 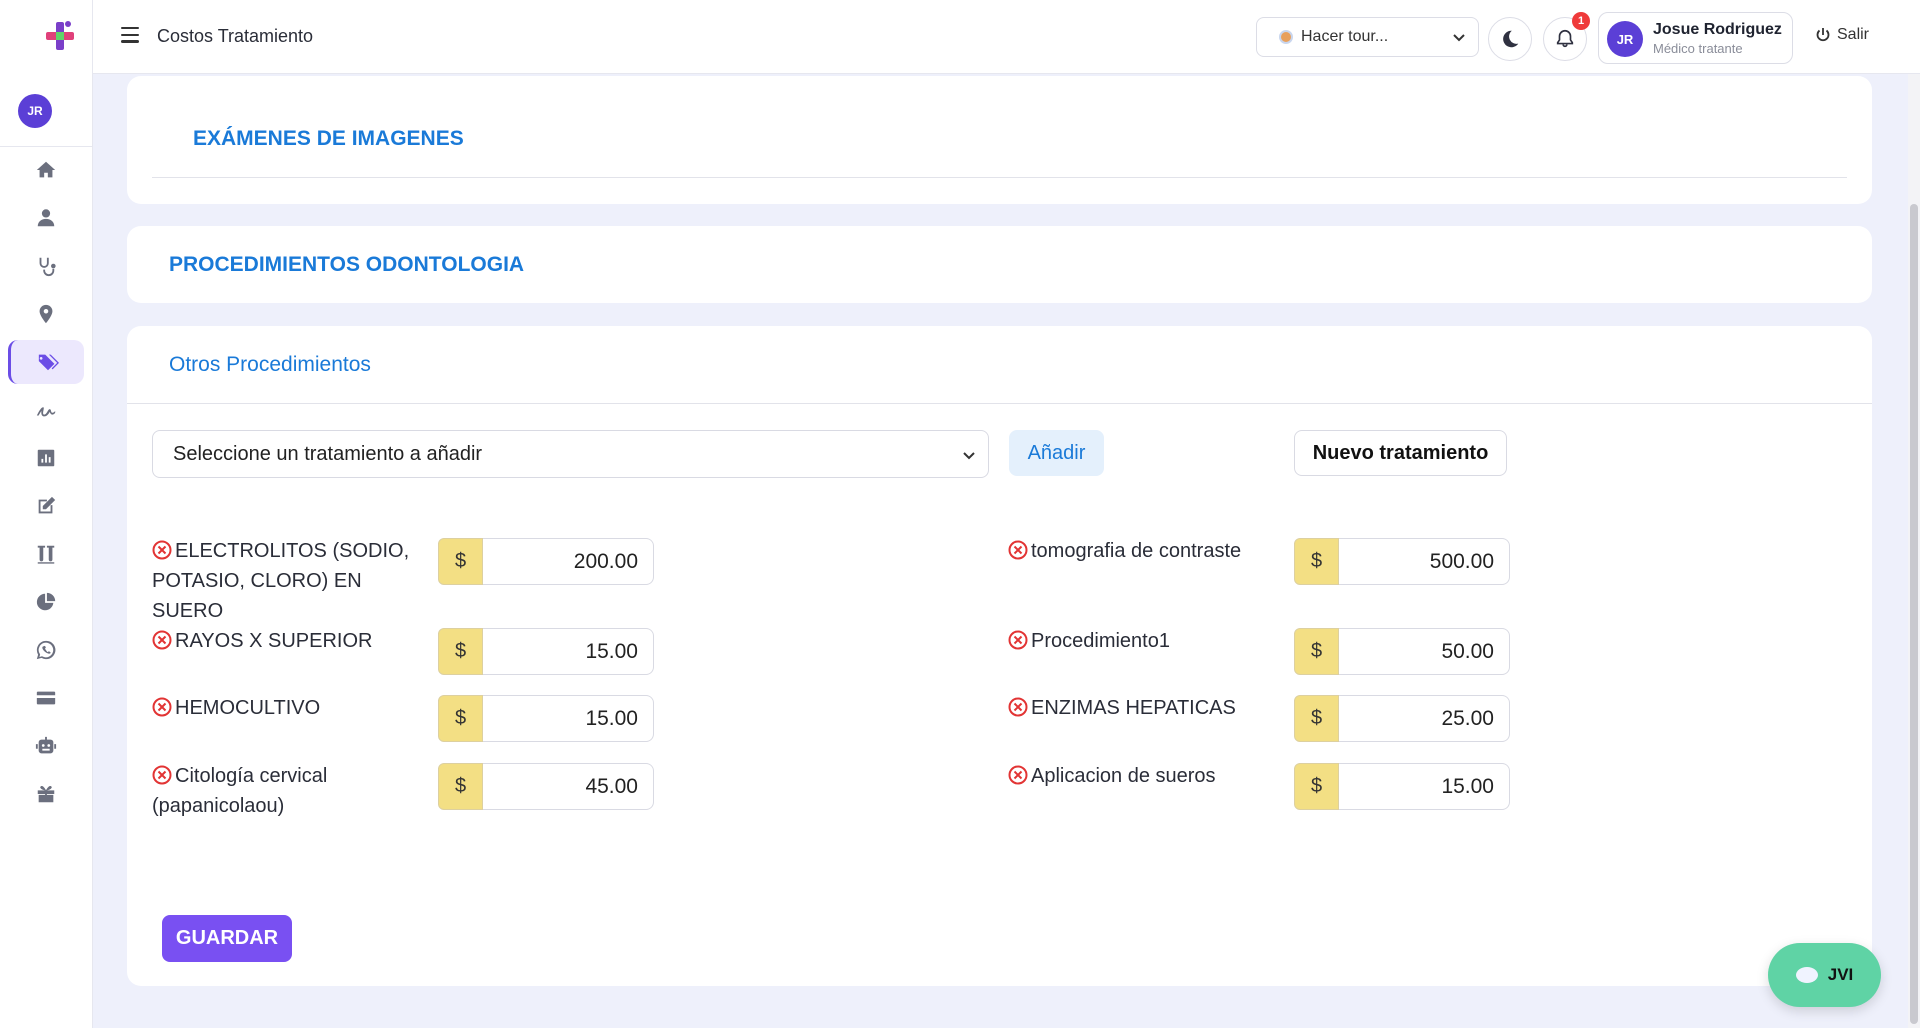 I want to click on item-name: tomografia de contraste, so click(x=1136, y=551).